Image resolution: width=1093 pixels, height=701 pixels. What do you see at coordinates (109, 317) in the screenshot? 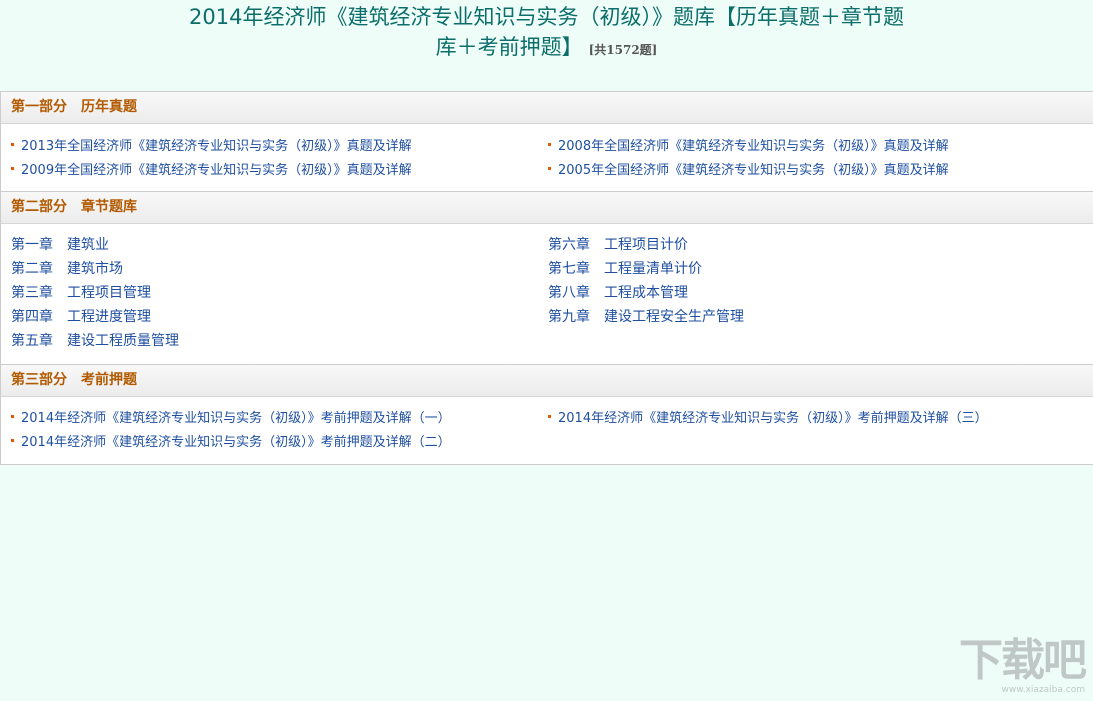
I see `chapter-title: 工程进度管理` at bounding box center [109, 317].